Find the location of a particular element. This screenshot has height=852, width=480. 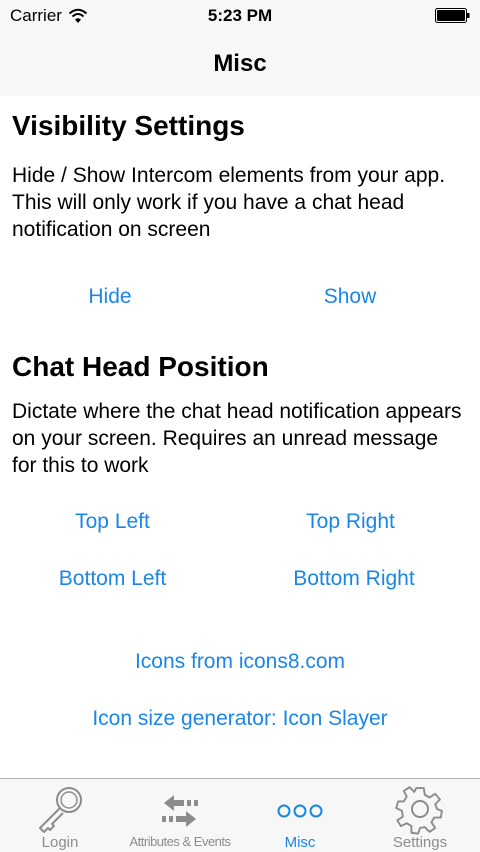

icons8-credit-link: Icons from icons8.com is located at coordinates (240, 662).